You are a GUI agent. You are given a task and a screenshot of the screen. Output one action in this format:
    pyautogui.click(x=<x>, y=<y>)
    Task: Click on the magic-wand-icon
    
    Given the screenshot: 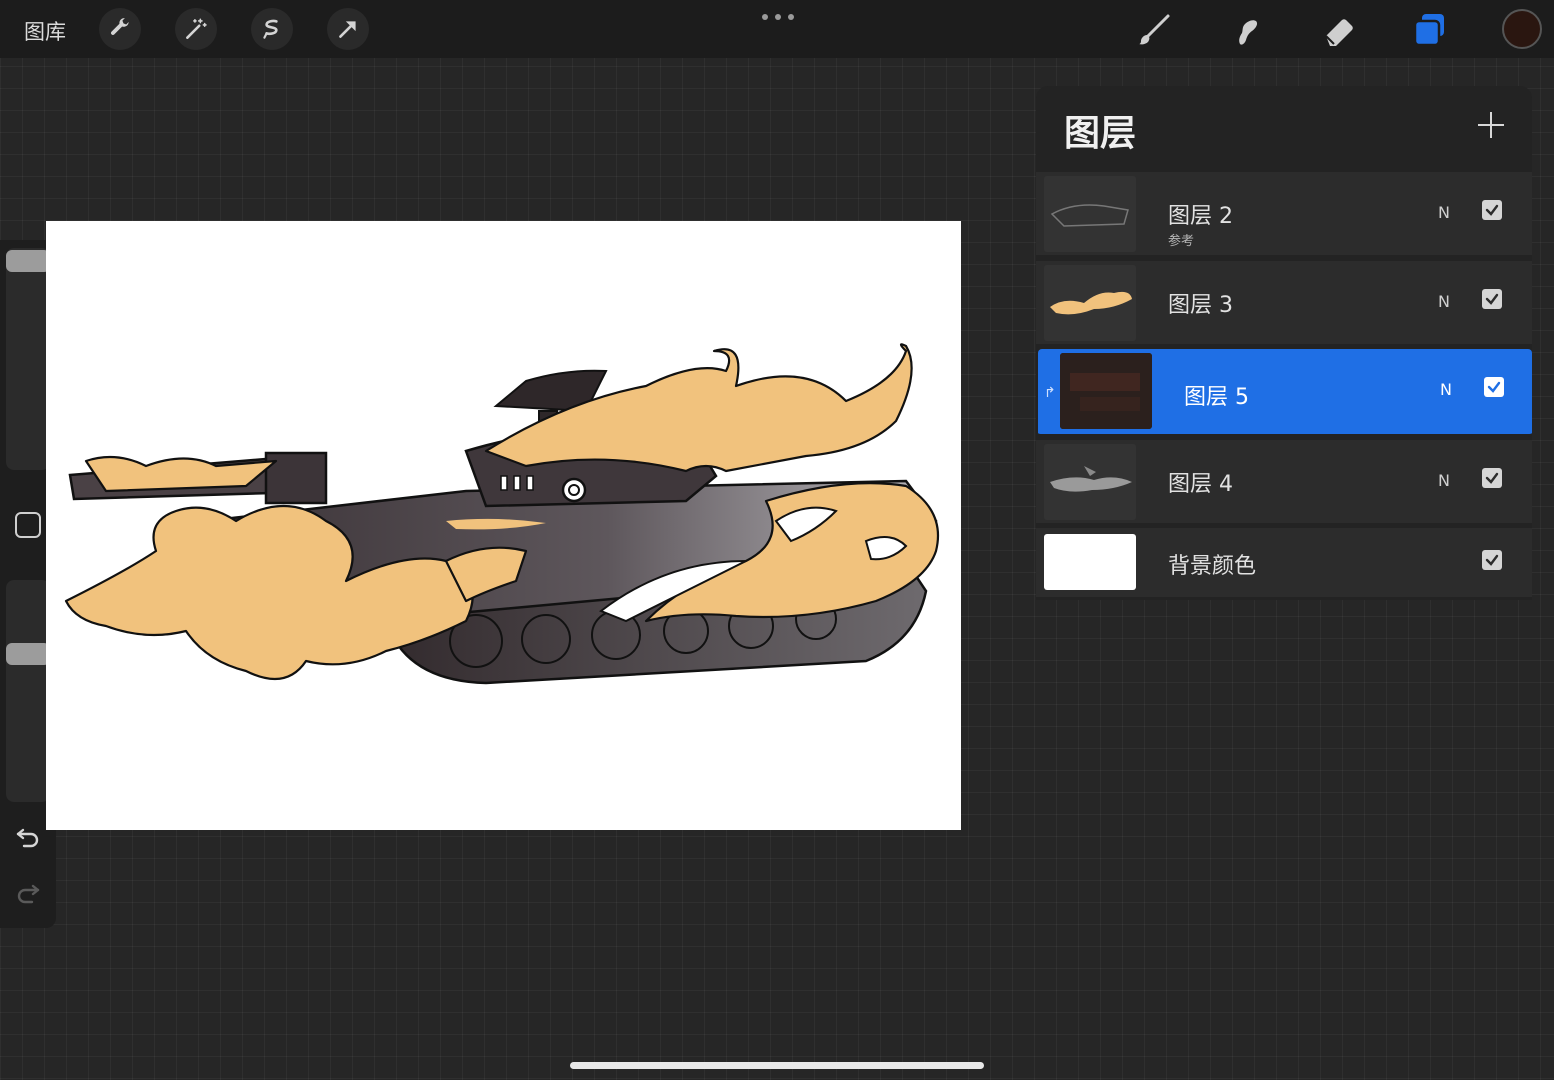 What is the action you would take?
    pyautogui.click(x=196, y=29)
    